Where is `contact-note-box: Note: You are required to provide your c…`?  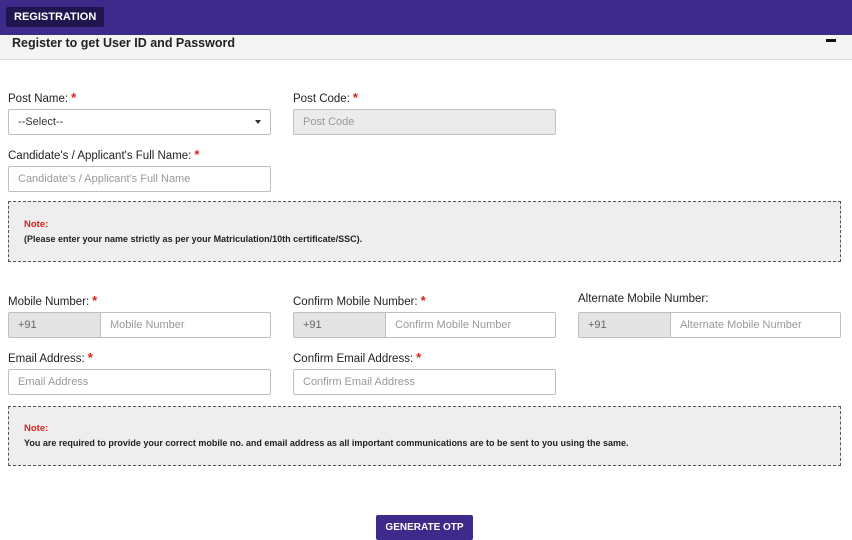 contact-note-box: Note: You are required to provide your c… is located at coordinates (424, 436).